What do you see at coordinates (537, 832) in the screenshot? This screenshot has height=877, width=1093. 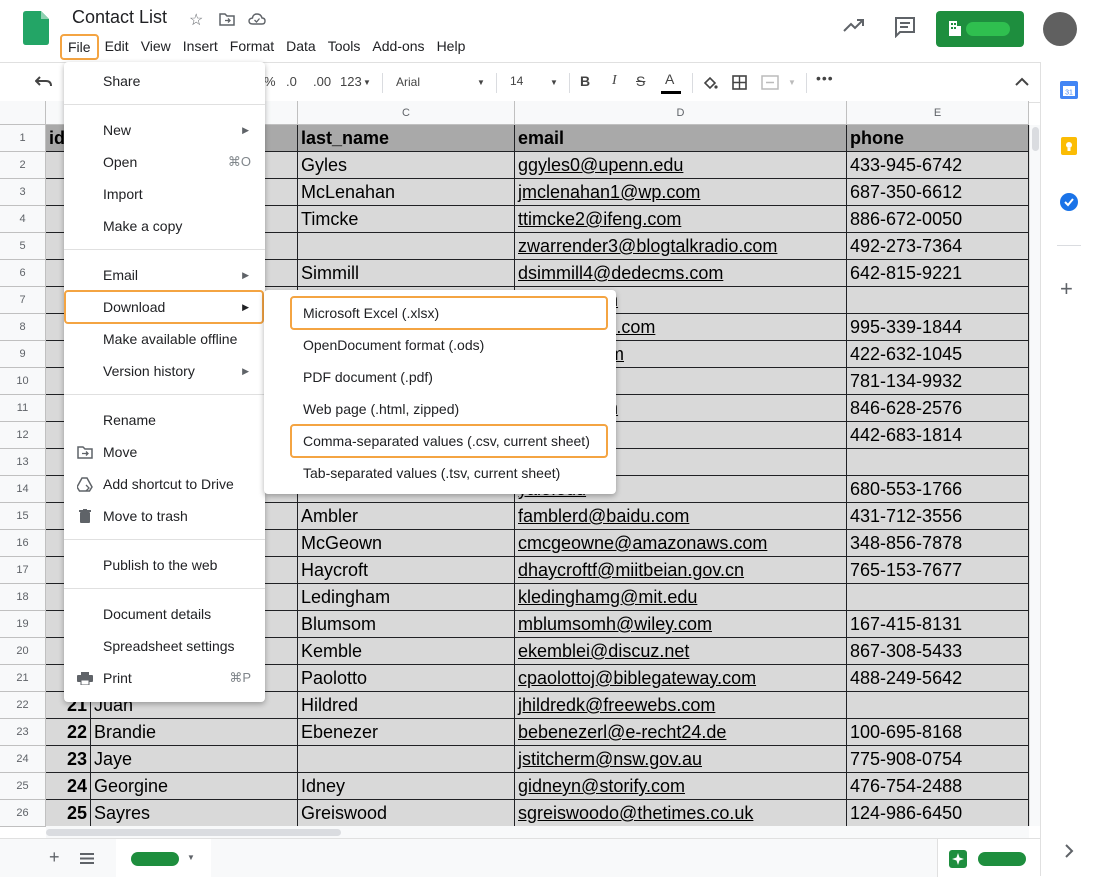 I see `horizontal-scrollbar` at bounding box center [537, 832].